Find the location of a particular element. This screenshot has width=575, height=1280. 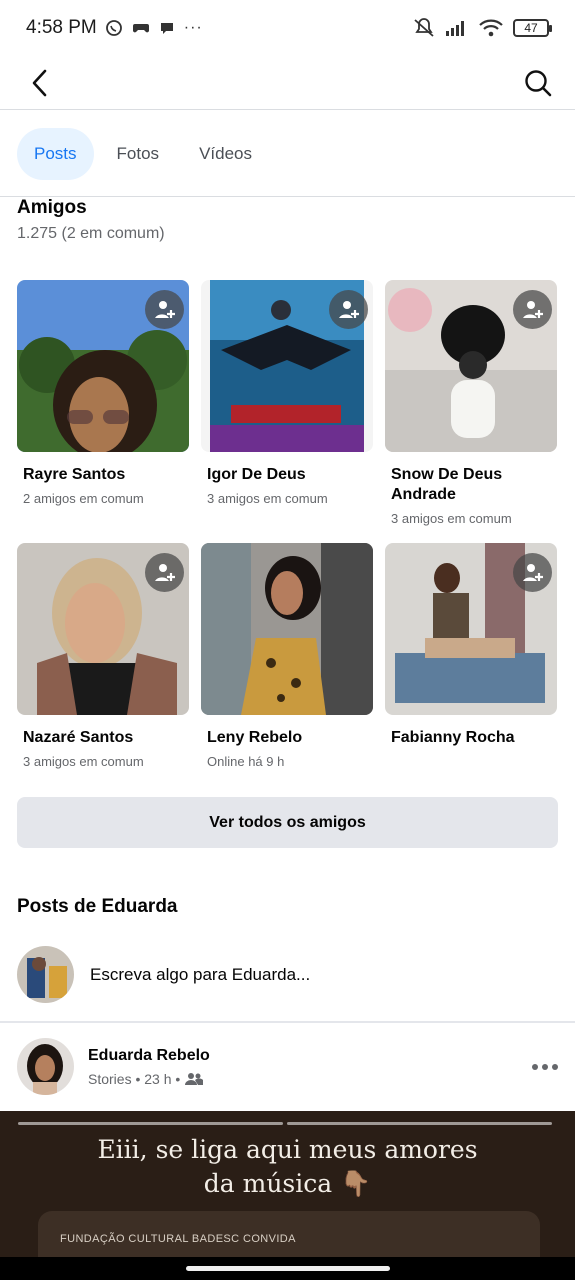

friend-card: Rayre Santos 2 amigos em comum is located at coordinates (103, 393).